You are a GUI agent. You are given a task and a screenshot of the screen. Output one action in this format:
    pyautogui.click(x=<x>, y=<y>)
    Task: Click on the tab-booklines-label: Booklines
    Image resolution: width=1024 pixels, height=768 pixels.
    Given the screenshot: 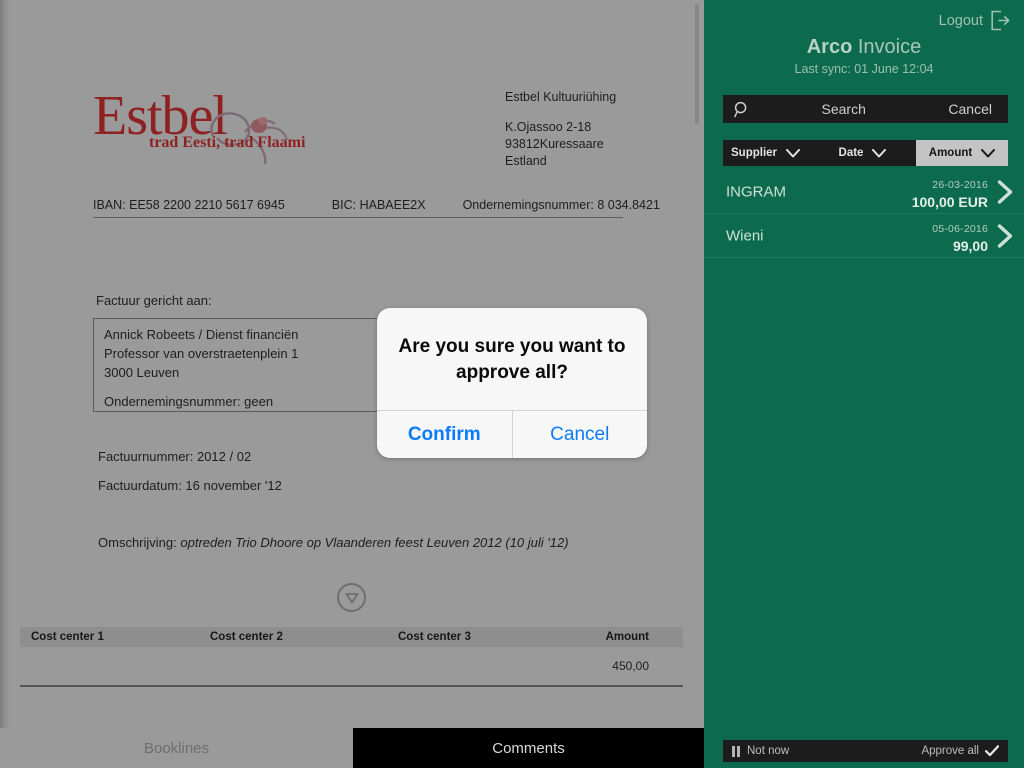 What is the action you would take?
    pyautogui.click(x=176, y=748)
    